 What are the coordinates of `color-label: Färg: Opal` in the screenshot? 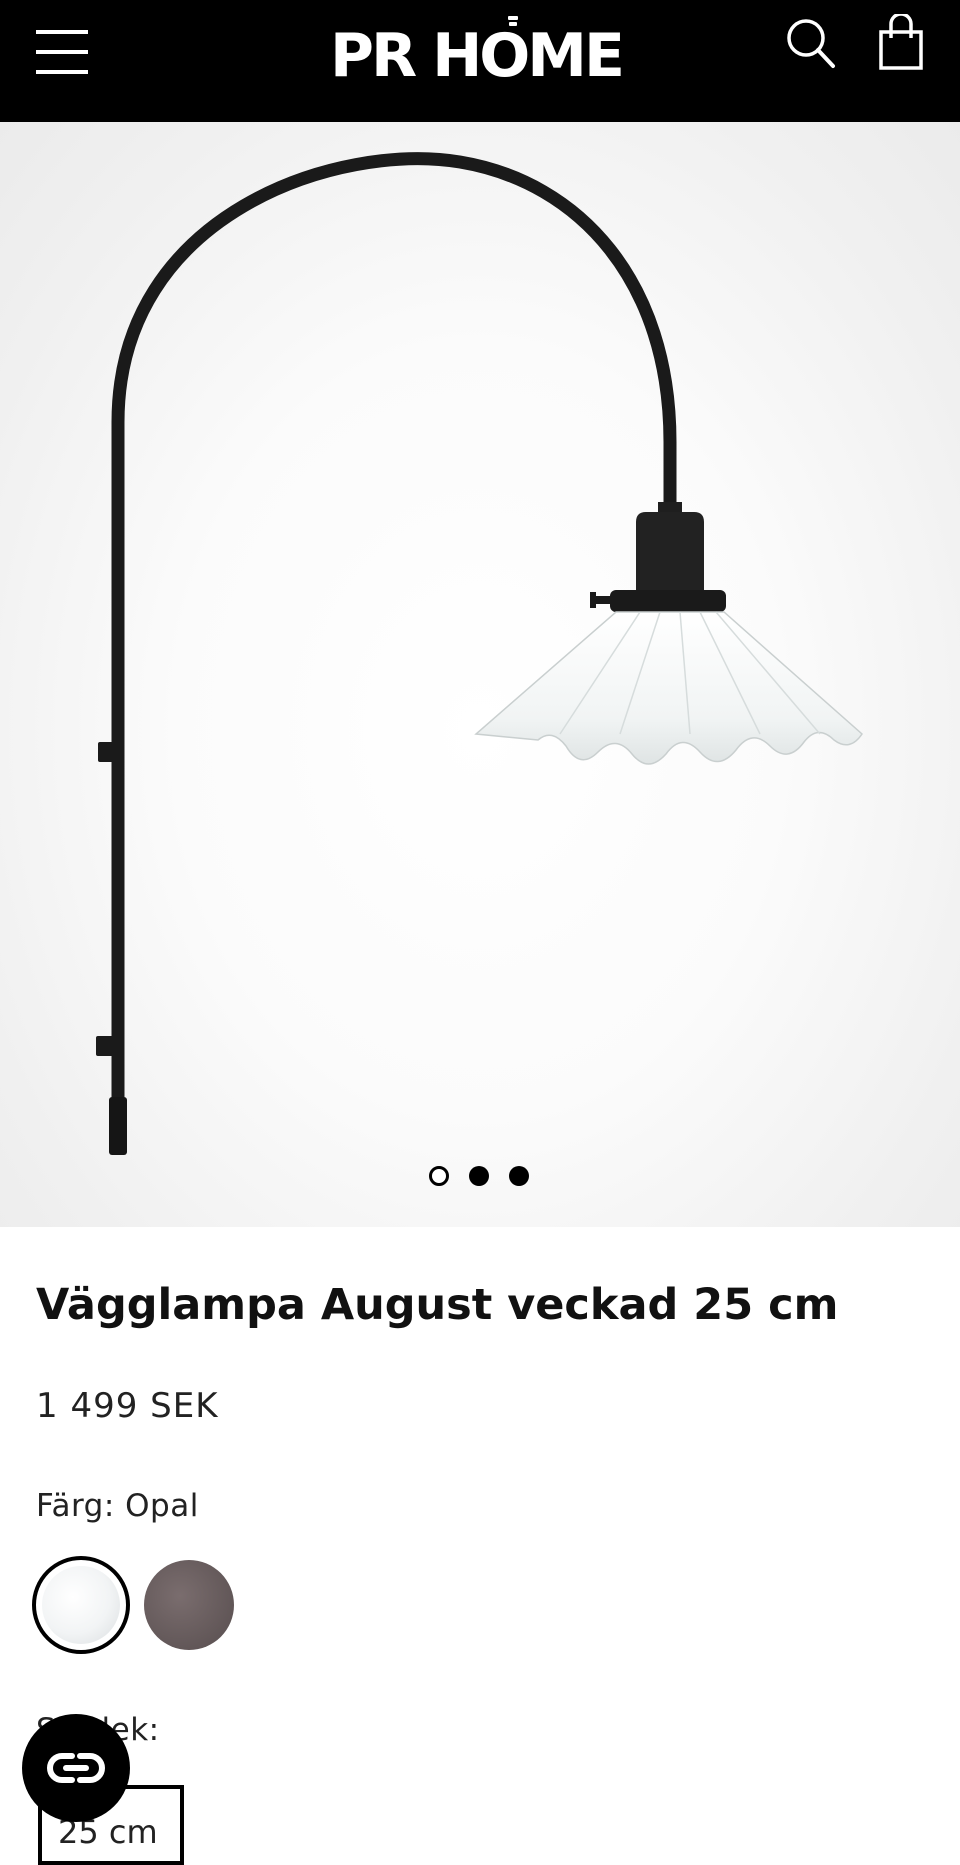 It's located at (117, 1506).